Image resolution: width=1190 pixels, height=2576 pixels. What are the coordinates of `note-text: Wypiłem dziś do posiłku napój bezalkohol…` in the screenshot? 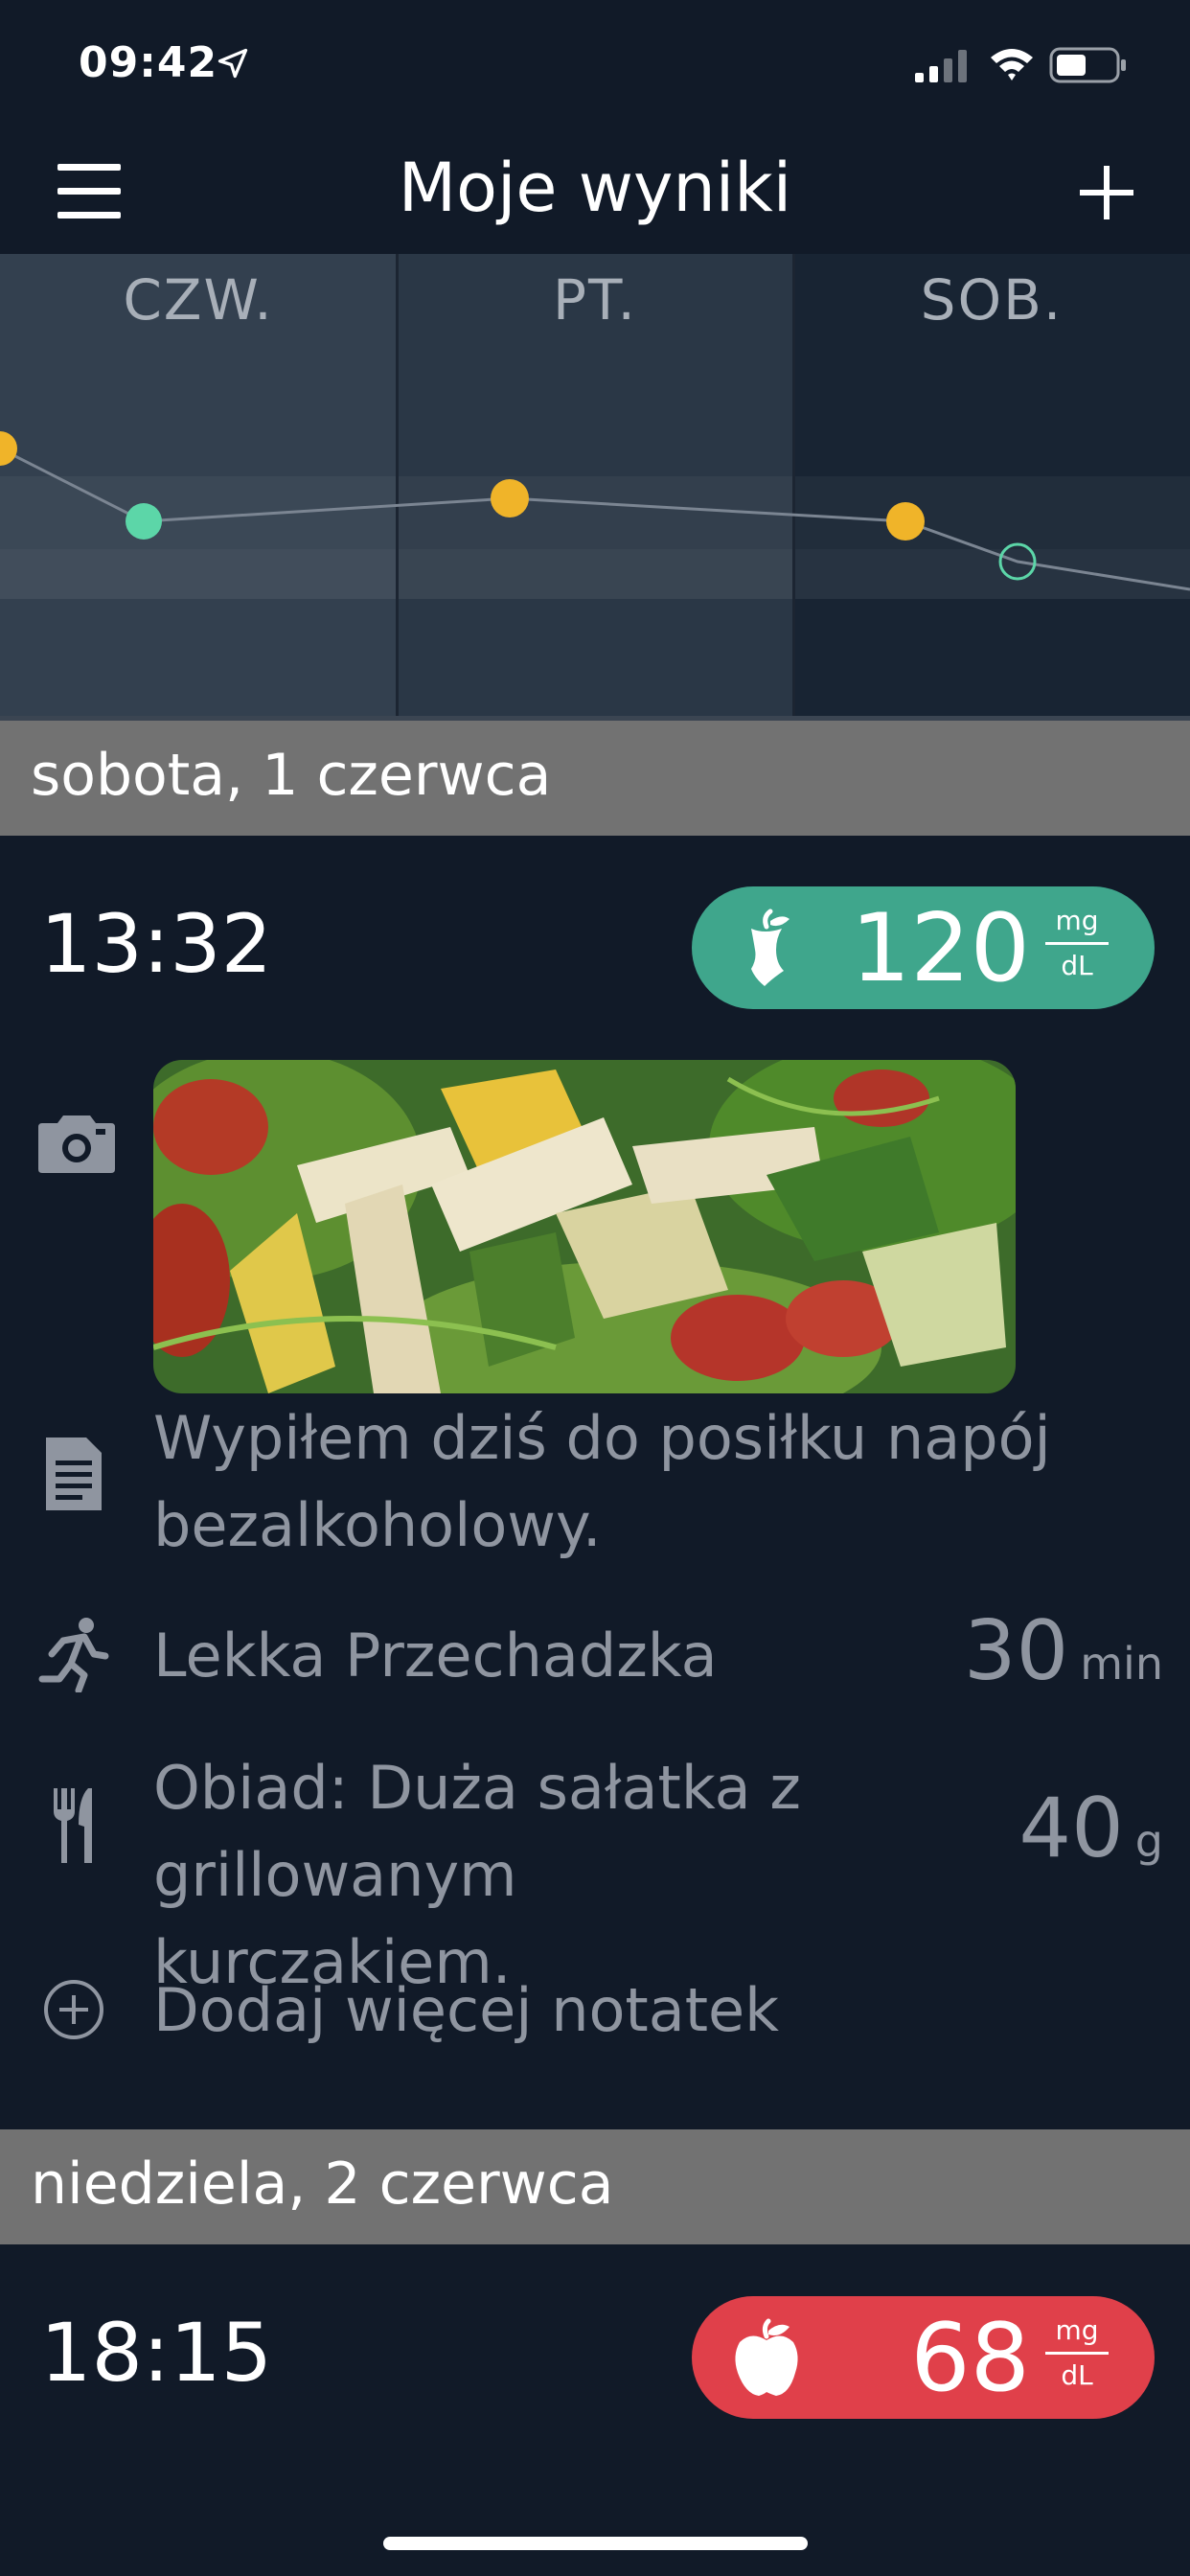 It's located at (602, 1482).